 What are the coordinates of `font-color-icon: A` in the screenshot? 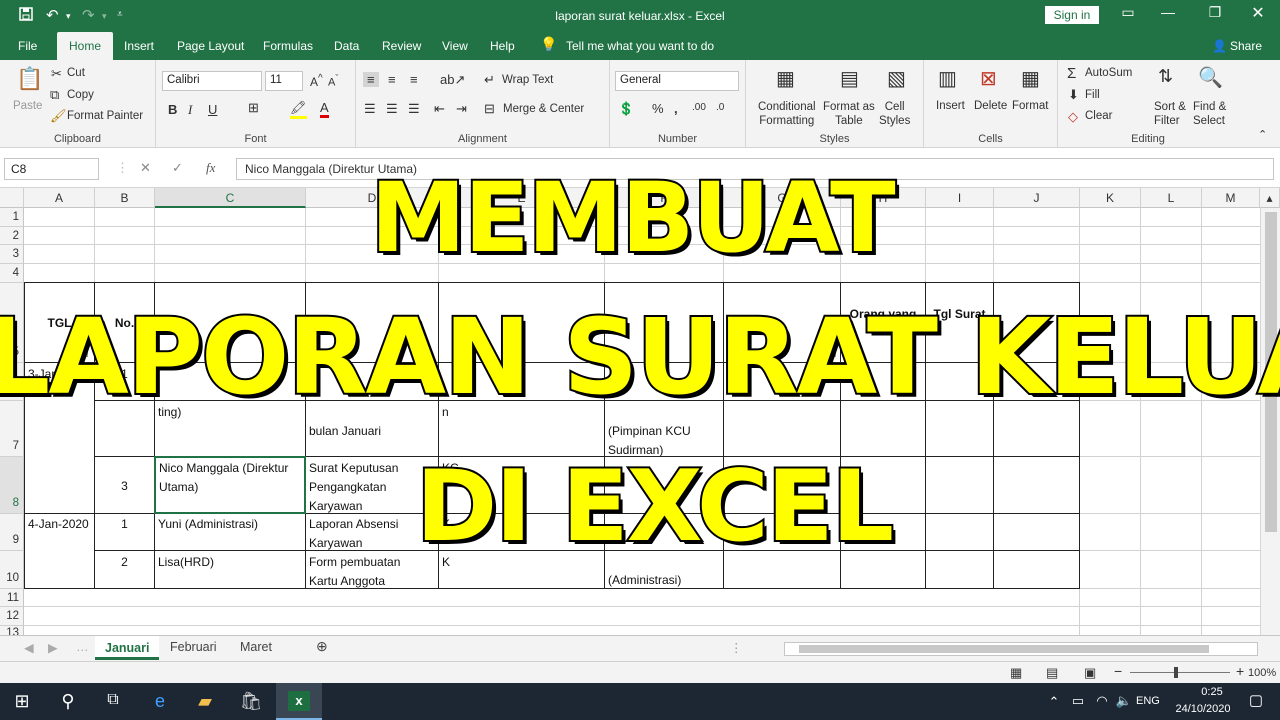 It's located at (324, 109).